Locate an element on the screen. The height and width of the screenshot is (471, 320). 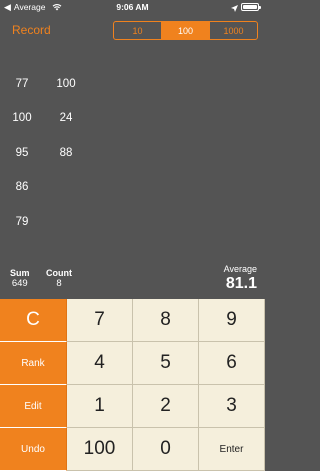
key-5: 5 is located at coordinates (166, 363).